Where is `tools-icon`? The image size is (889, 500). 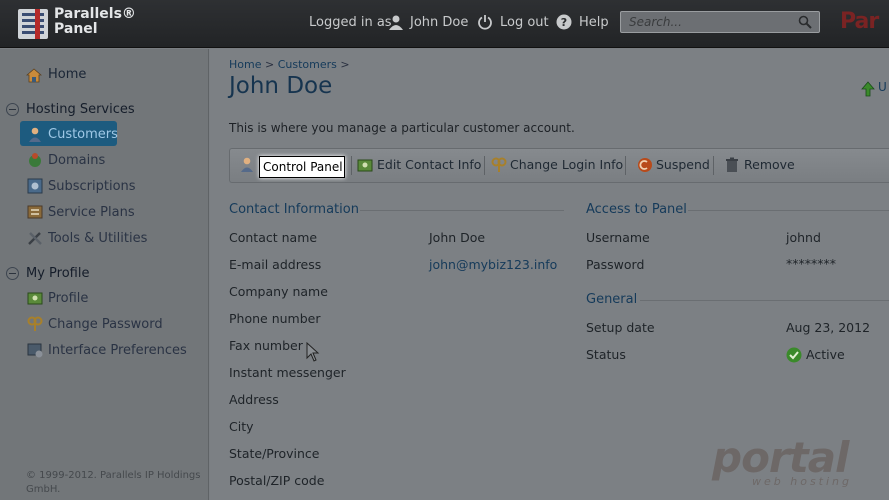 tools-icon is located at coordinates (35, 238).